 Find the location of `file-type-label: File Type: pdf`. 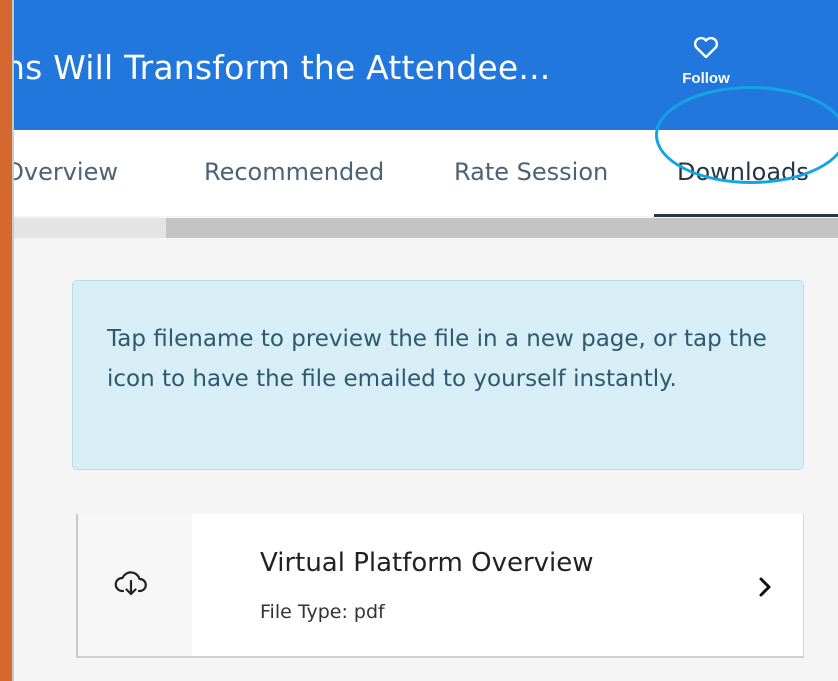

file-type-label: File Type: pdf is located at coordinates (322, 612).